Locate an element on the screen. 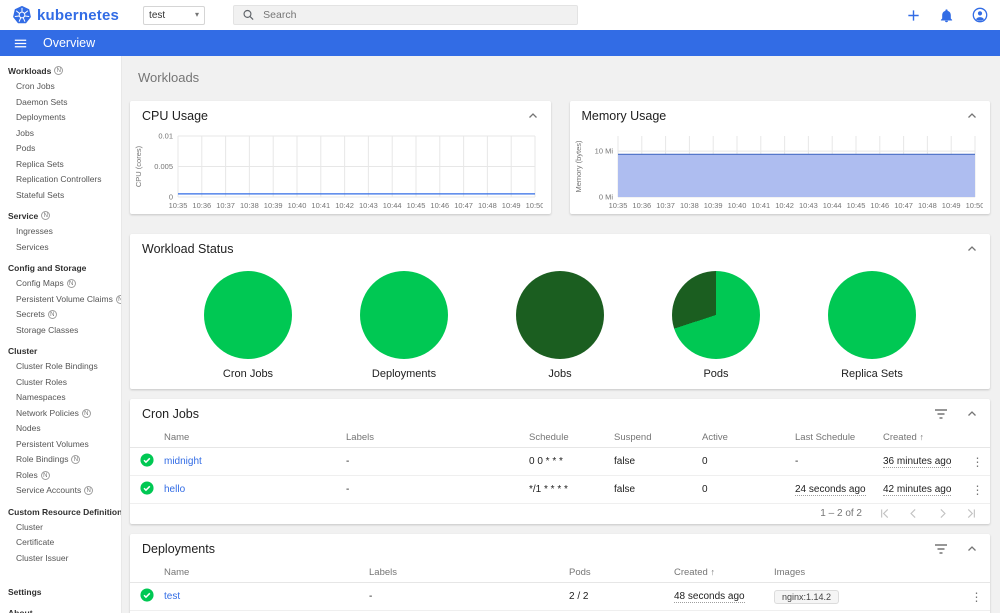 The height and width of the screenshot is (613, 1000). sidebar-item-label: Nodes is located at coordinates (28, 428).